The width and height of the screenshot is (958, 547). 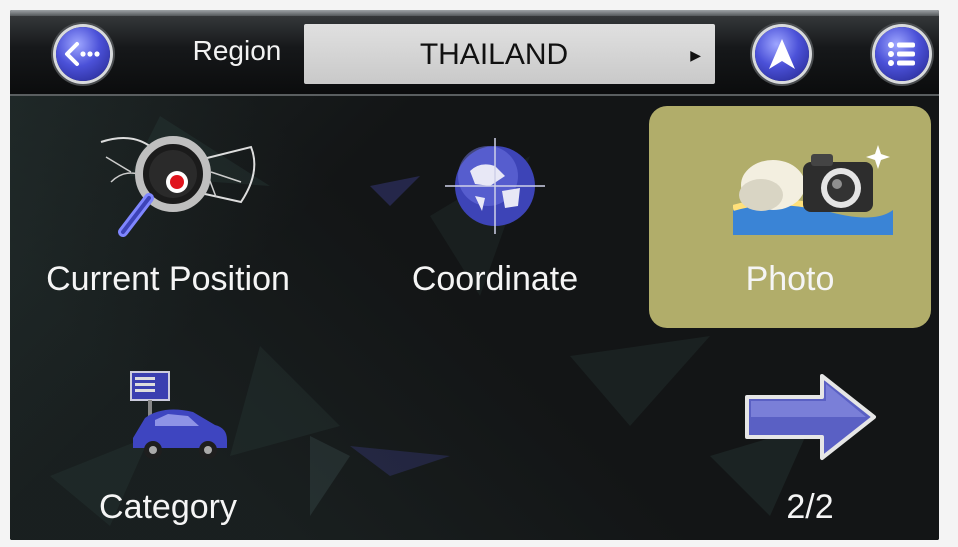 I want to click on next-page-button: 2/2, so click(x=810, y=448).